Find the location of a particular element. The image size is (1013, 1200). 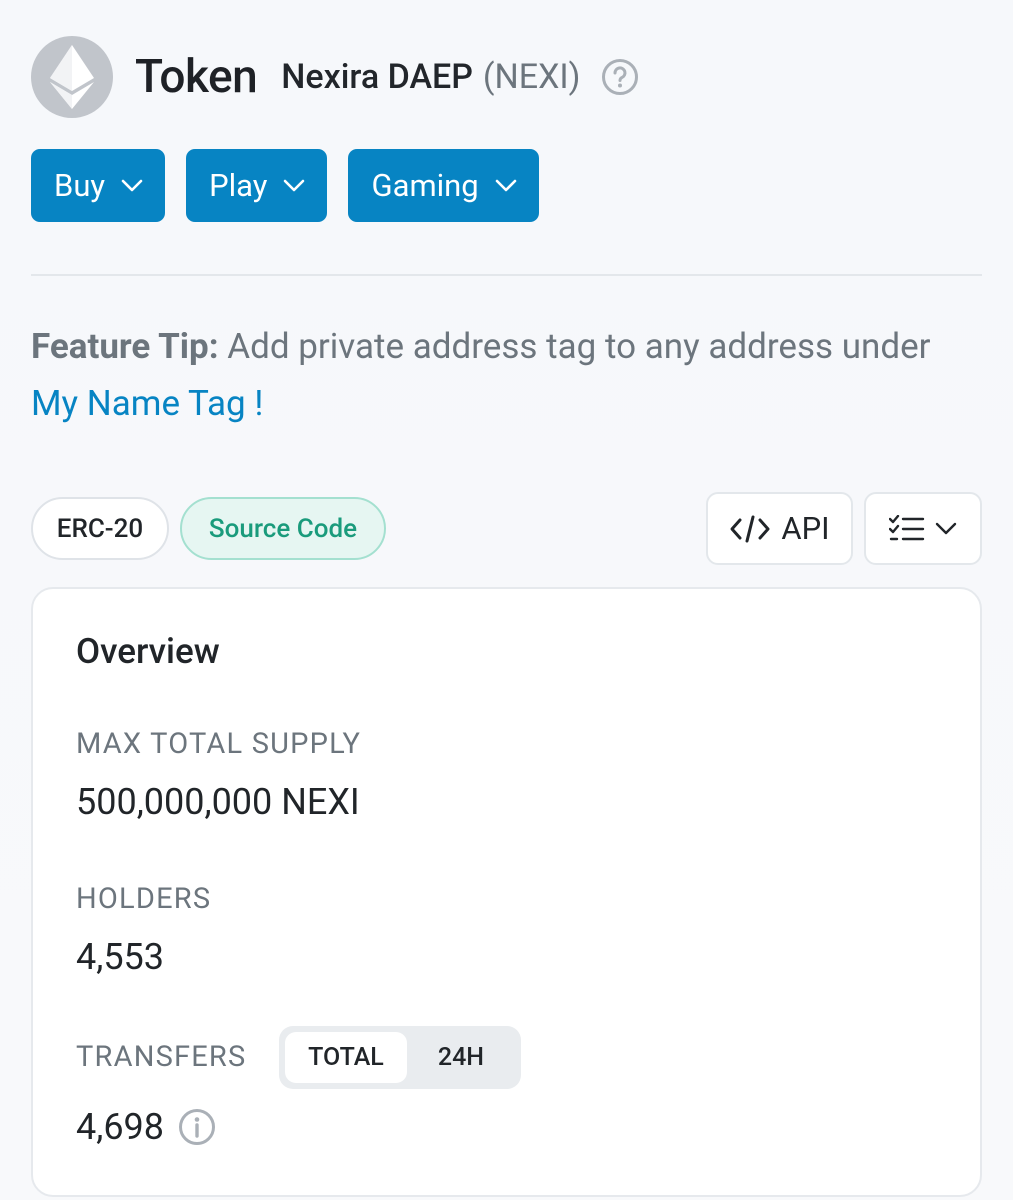

api-label: API is located at coordinates (805, 528).